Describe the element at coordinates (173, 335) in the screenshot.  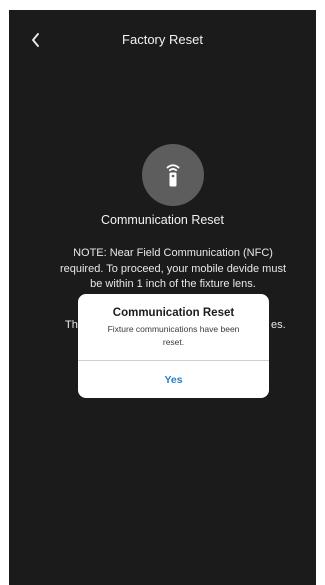
I see `dialog-message: Fixture communications have been reset.` at that location.